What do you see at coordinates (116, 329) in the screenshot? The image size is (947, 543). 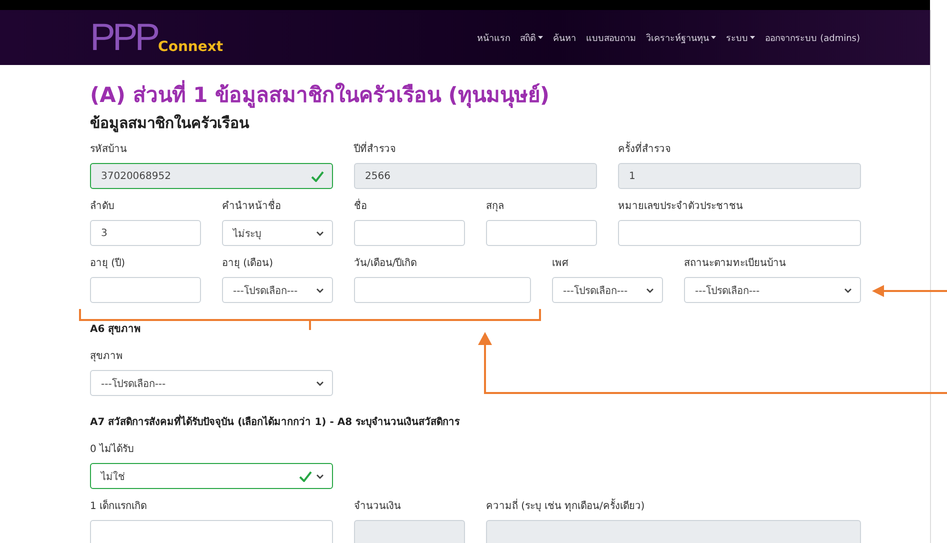 I see `section-heading: A6 สุขภาพ` at bounding box center [116, 329].